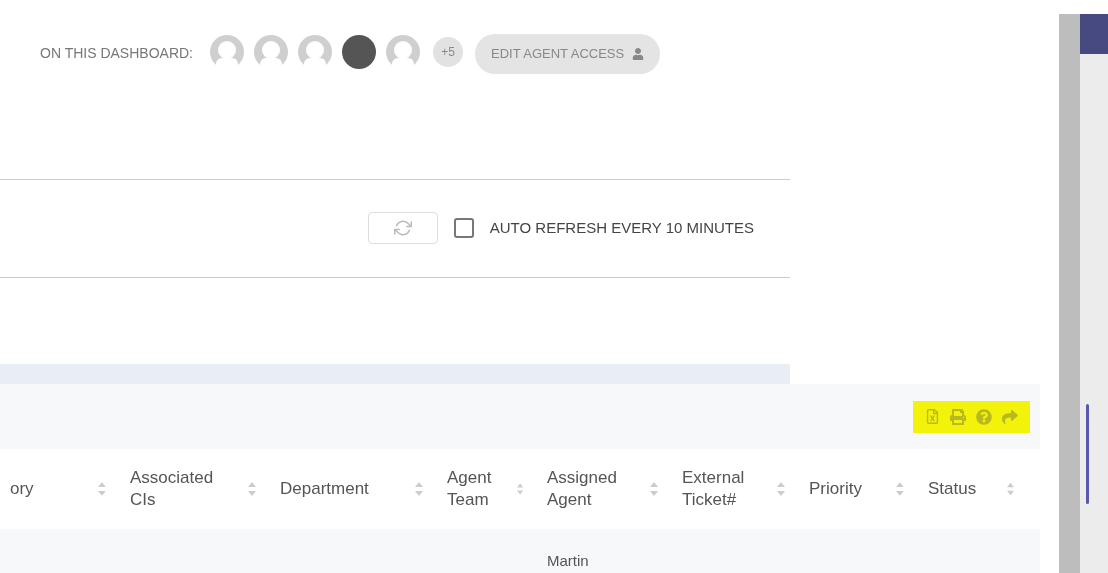  What do you see at coordinates (1094, 34) in the screenshot?
I see `side-panel-header` at bounding box center [1094, 34].